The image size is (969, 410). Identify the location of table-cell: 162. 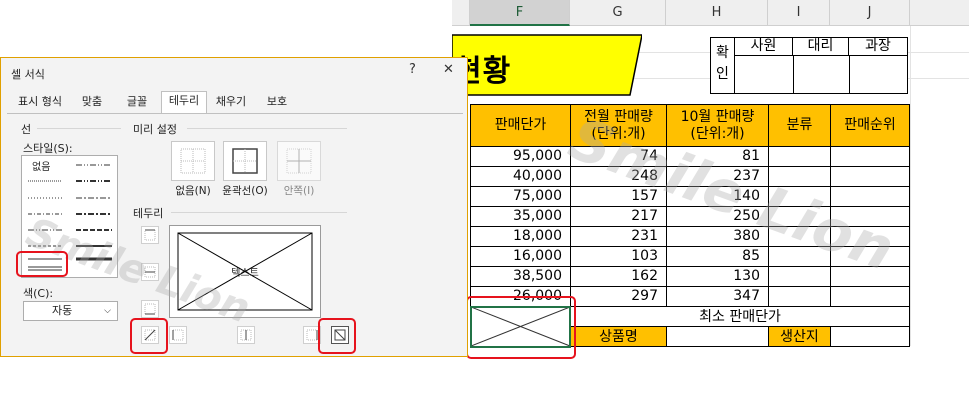
(619, 277).